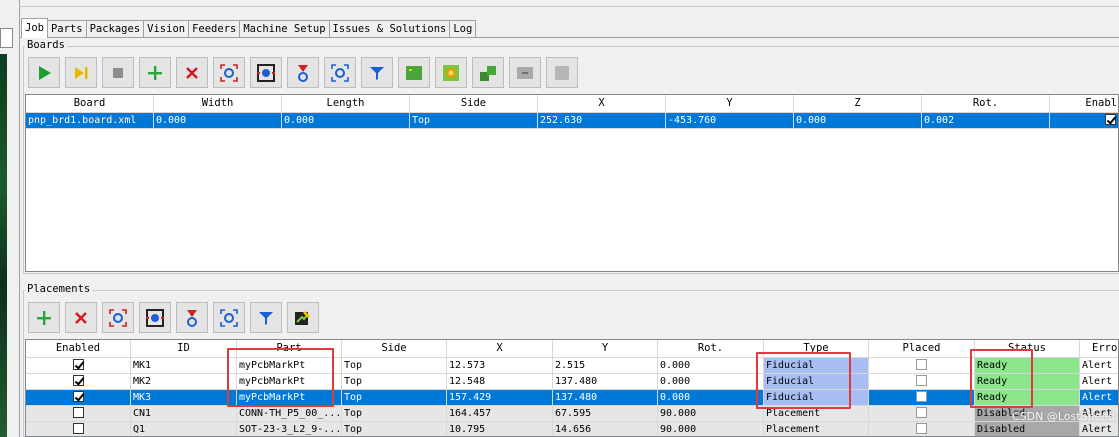 This screenshot has height=437, width=1119. Describe the element at coordinates (81, 72) in the screenshot. I see `step-job-button` at that location.